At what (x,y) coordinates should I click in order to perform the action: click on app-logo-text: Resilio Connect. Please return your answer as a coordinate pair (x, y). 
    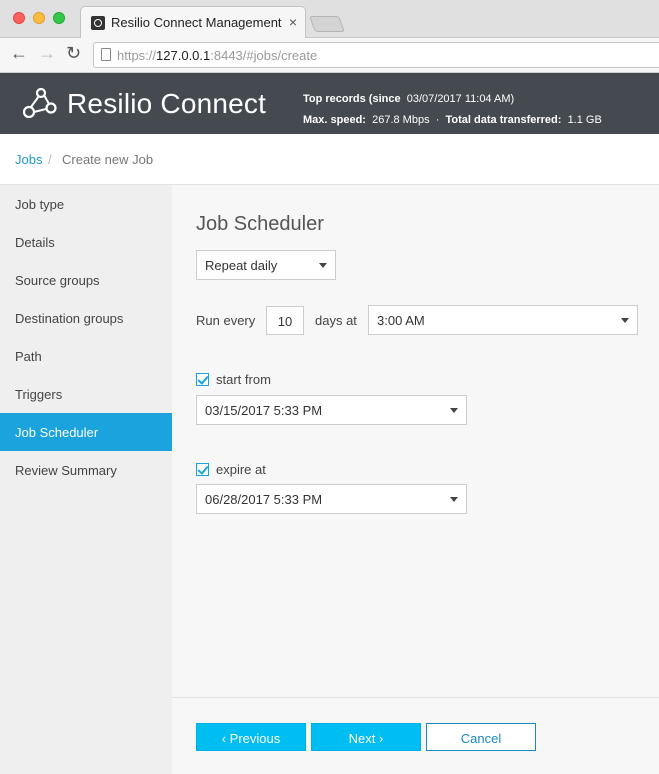
    Looking at the image, I should click on (167, 103).